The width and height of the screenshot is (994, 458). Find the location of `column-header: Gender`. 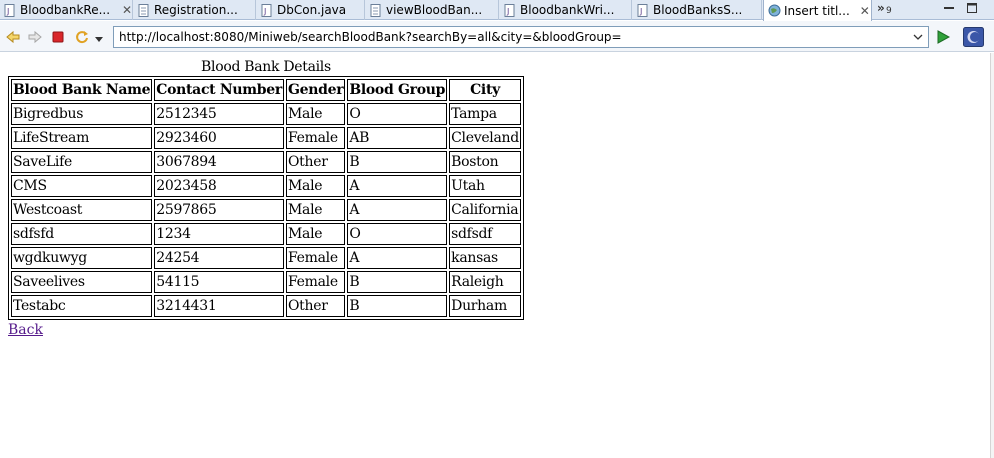

column-header: Gender is located at coordinates (315, 90).